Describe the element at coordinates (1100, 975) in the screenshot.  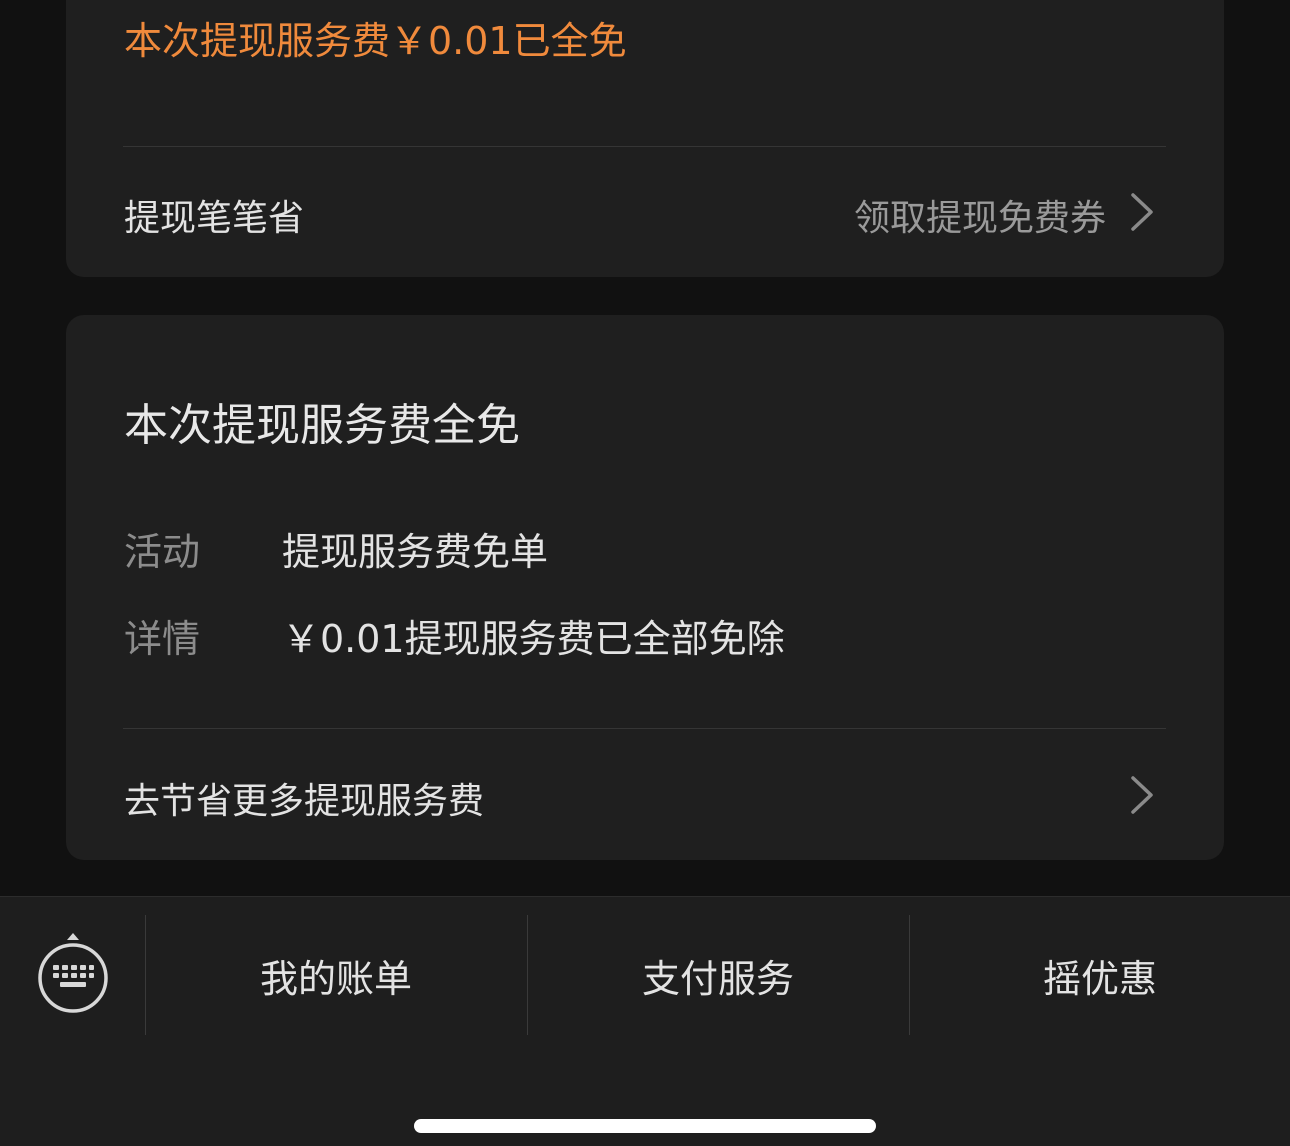
I see `menu-item-shake-offers: 摇优惠` at that location.